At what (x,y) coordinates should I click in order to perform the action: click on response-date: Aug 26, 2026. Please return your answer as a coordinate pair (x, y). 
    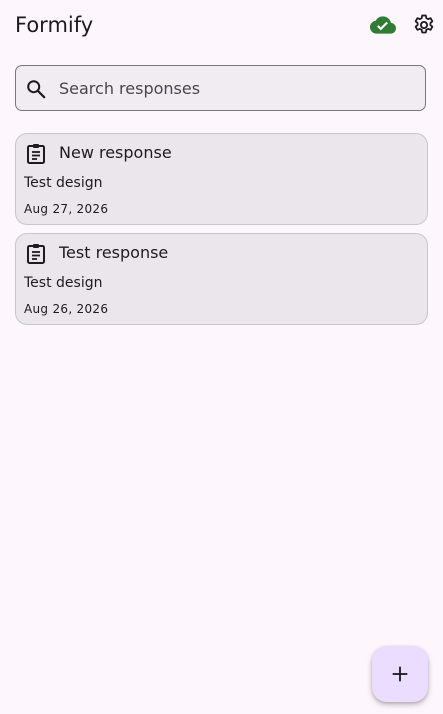
    Looking at the image, I should click on (66, 309).